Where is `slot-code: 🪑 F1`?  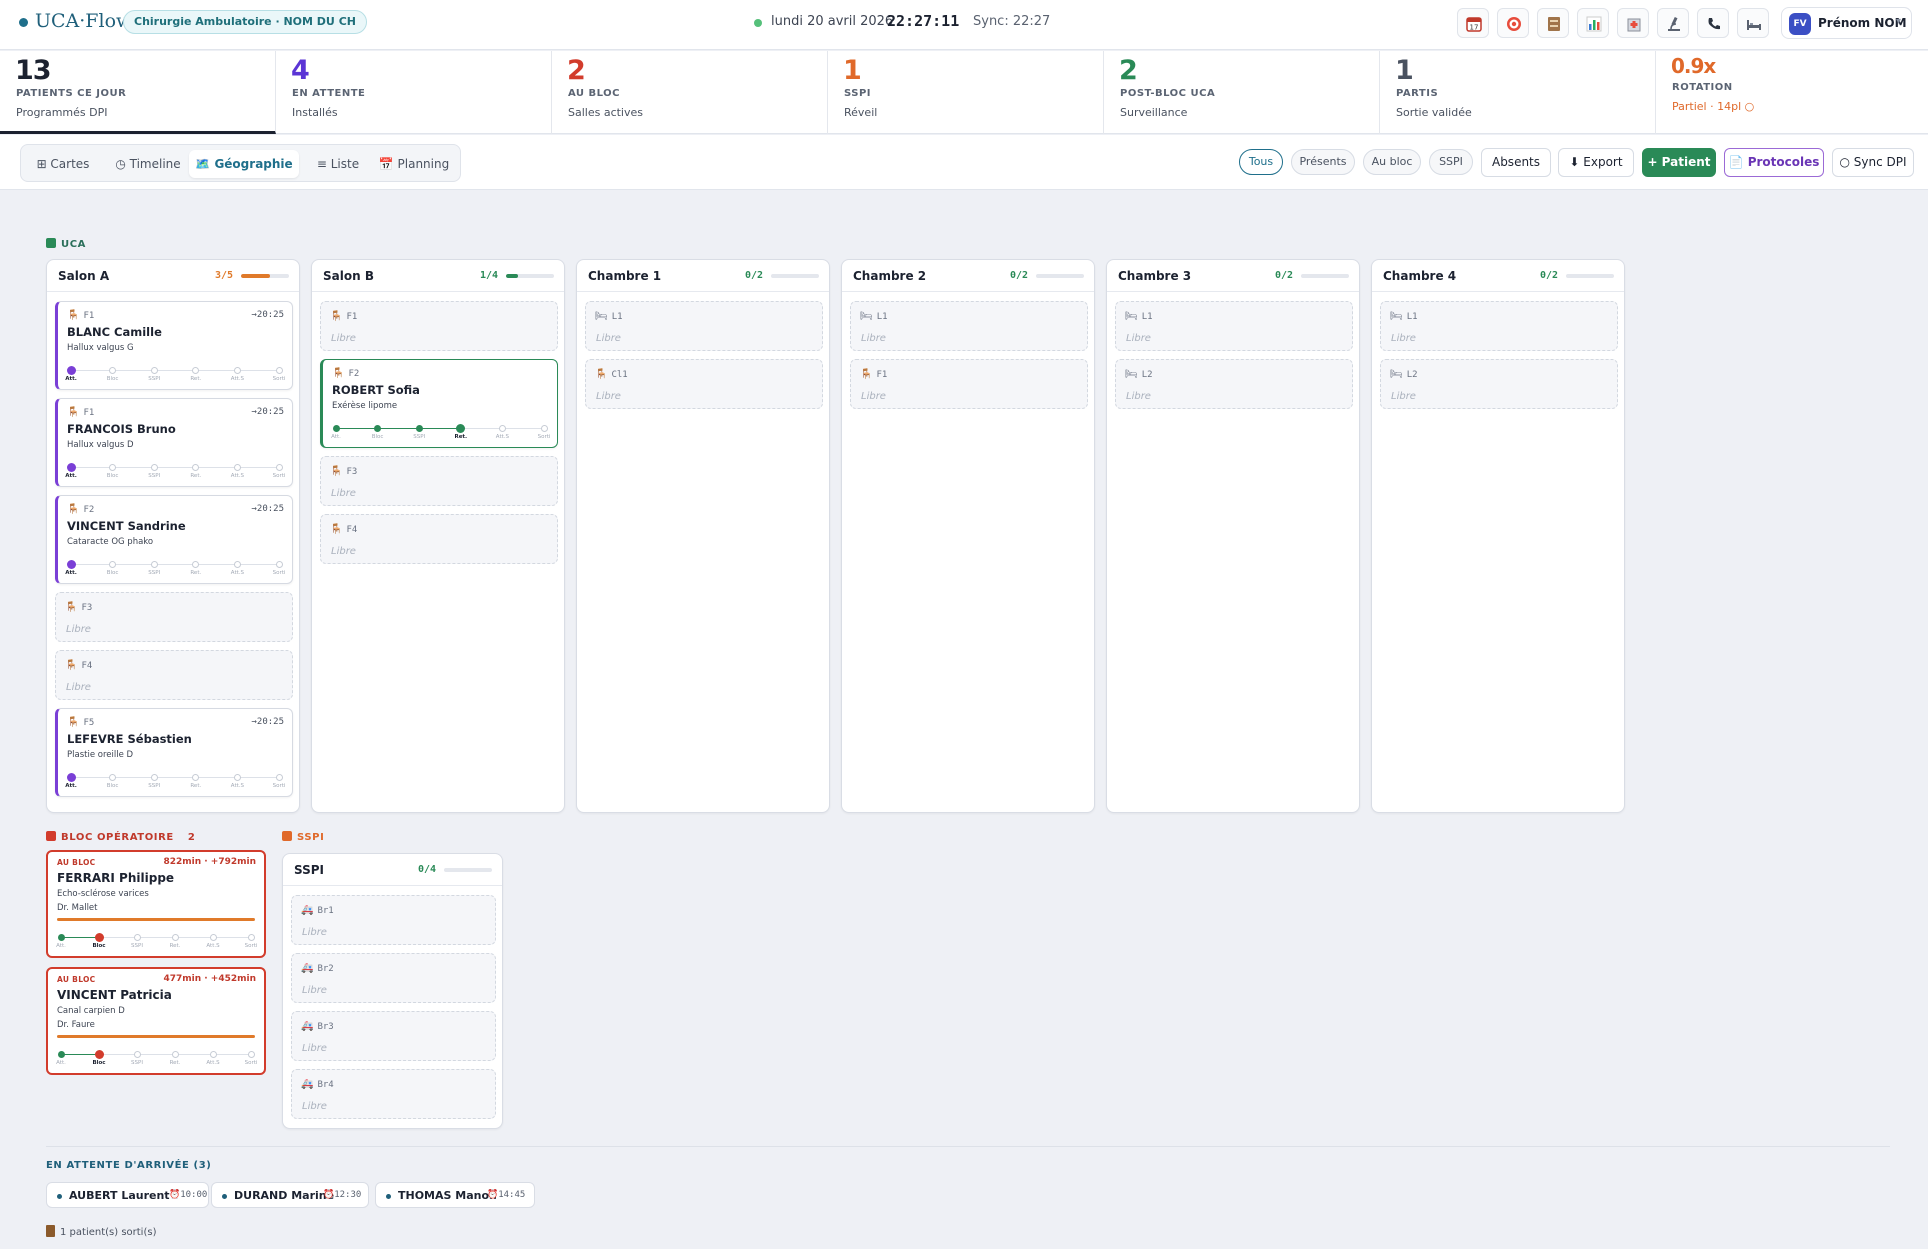
slot-code: 🪑 F1 is located at coordinates (80, 412).